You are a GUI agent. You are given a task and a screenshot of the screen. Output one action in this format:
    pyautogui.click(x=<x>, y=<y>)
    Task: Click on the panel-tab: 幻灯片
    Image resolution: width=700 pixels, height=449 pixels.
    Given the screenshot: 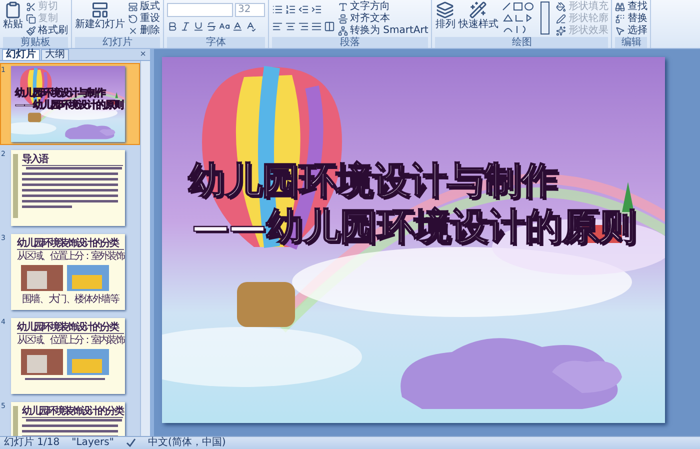 What is the action you would take?
    pyautogui.click(x=21, y=54)
    